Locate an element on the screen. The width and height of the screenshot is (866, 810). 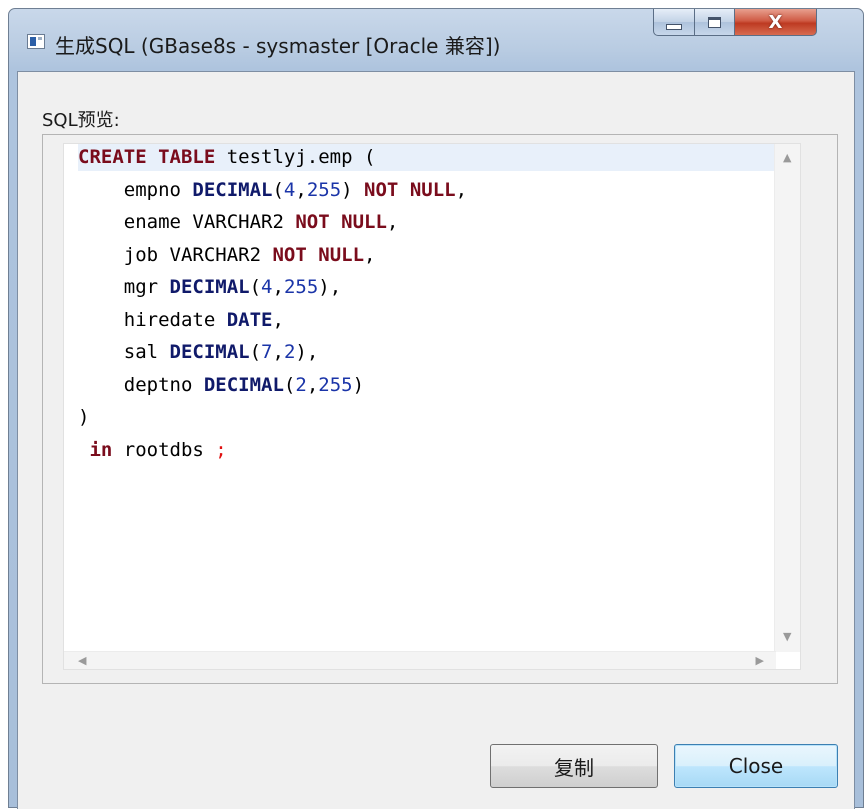
maximize-button is located at coordinates (715, 22).